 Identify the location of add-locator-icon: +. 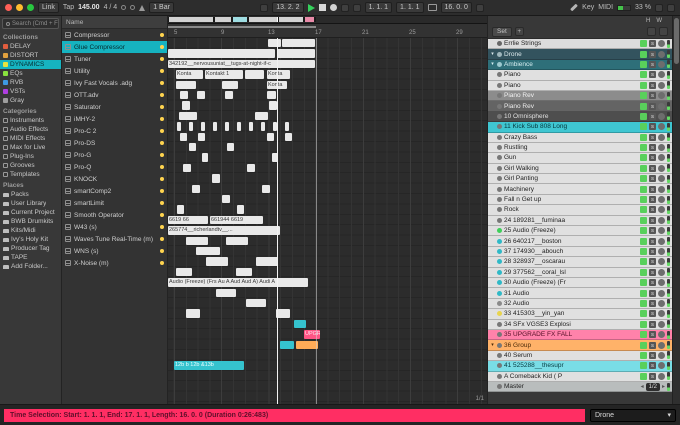
(519, 31).